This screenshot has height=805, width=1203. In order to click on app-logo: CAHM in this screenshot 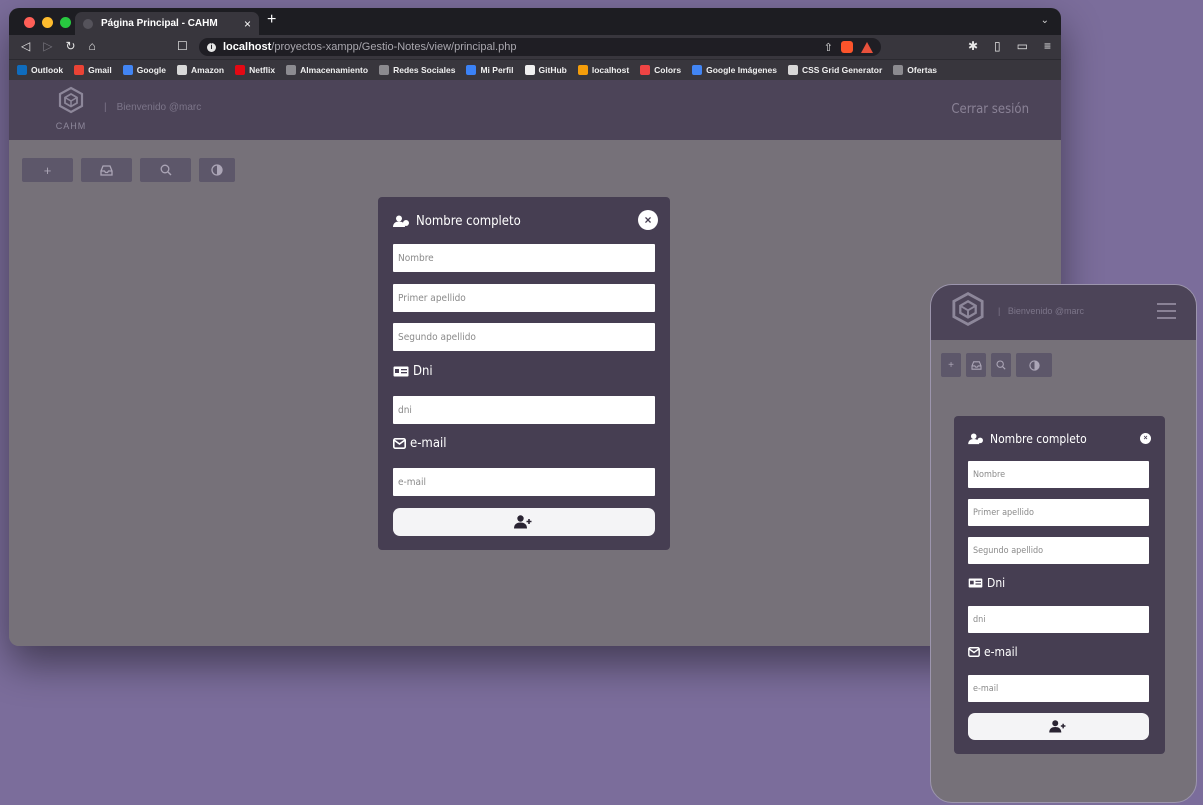, I will do `click(71, 108)`.